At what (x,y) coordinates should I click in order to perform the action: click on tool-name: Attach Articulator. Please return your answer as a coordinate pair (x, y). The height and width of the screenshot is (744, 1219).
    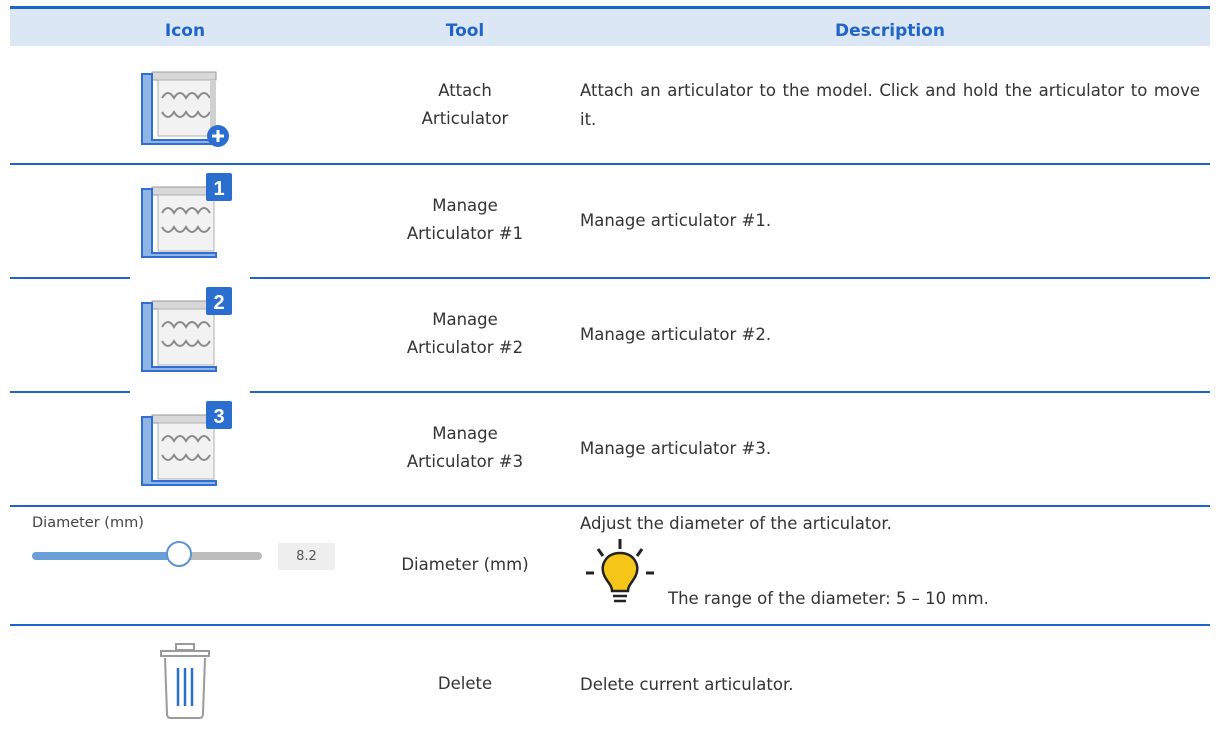
    Looking at the image, I should click on (465, 104).